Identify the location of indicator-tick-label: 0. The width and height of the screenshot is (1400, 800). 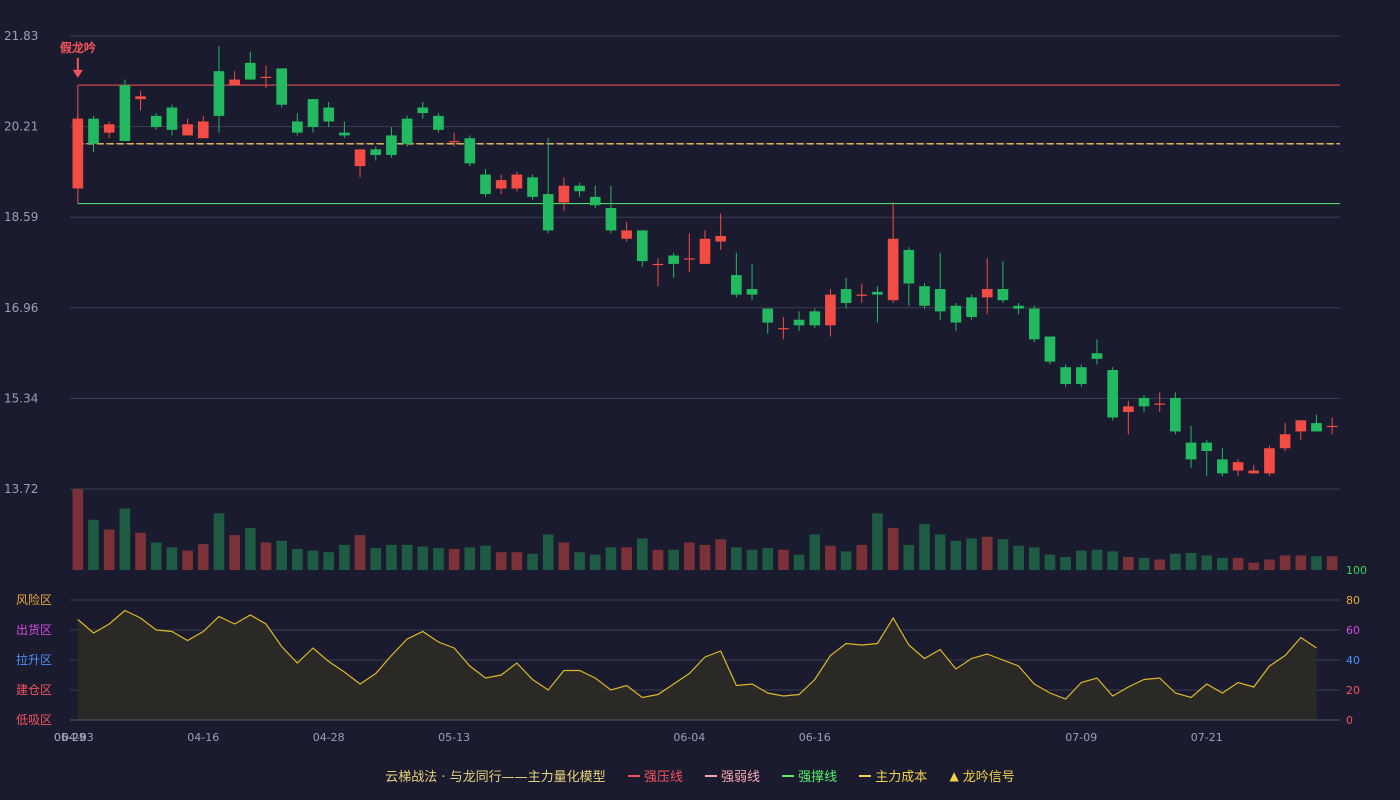
(1349, 720).